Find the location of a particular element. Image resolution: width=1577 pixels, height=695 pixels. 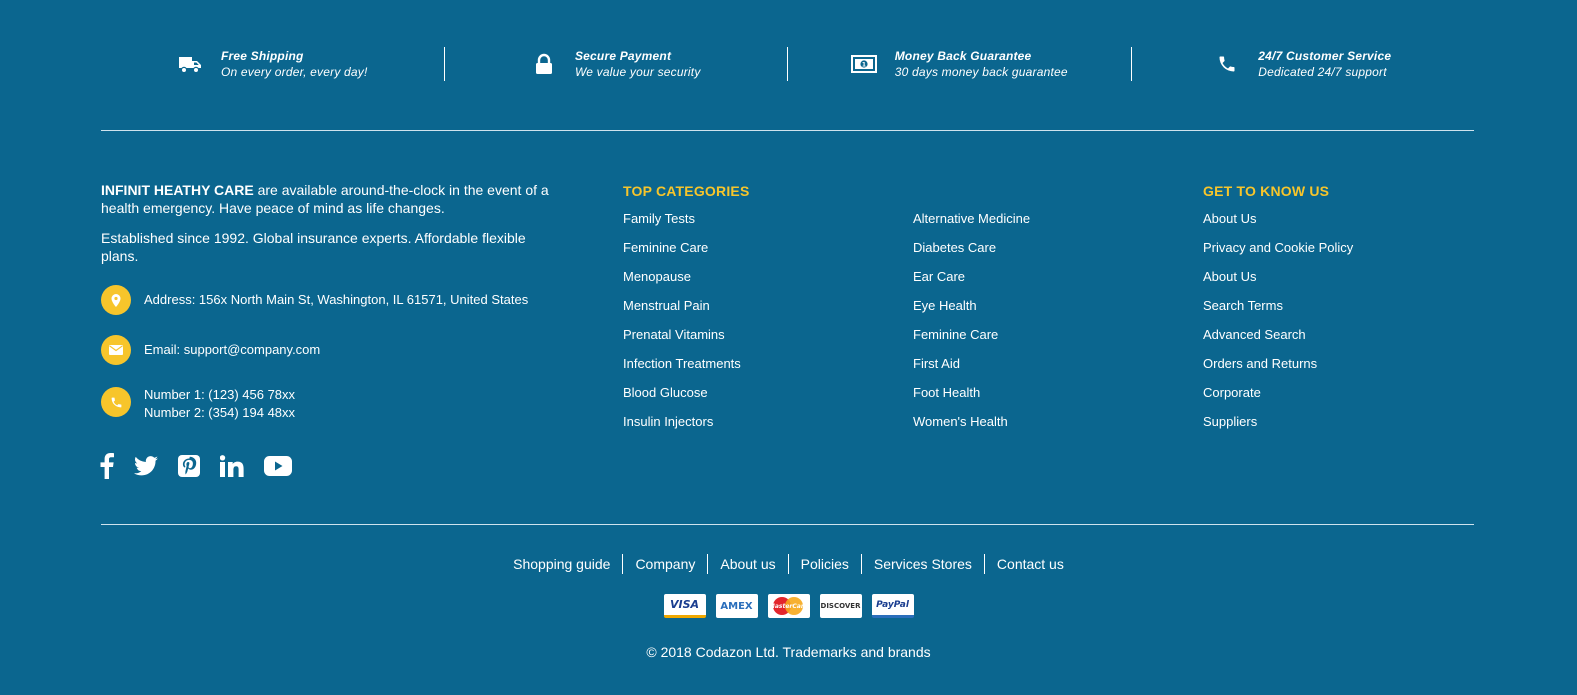

feature-secure-payment: Secure Payment We value your security is located at coordinates (616, 64).